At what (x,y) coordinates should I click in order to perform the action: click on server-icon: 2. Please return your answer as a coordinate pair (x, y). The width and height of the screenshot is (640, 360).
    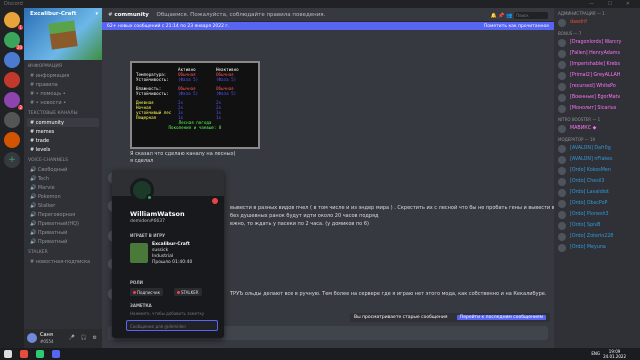
    Looking at the image, I should click on (13, 101).